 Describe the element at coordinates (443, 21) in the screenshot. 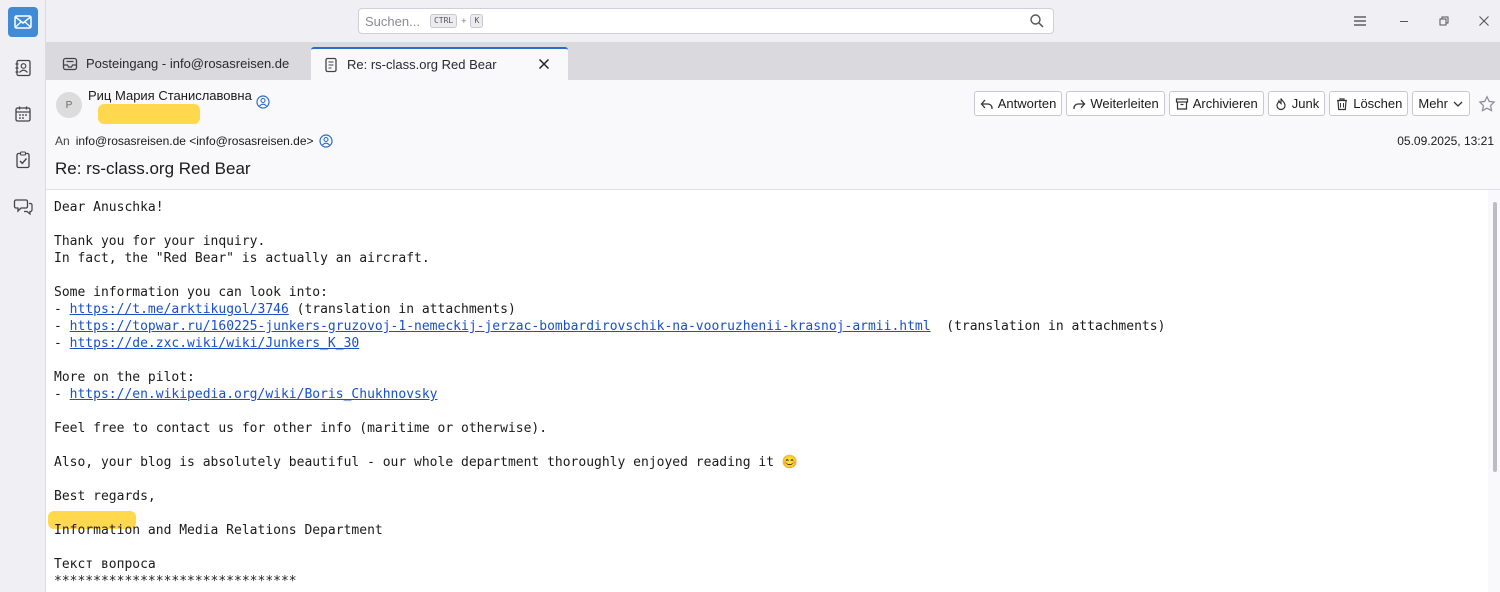

I see `shortcut-key-ctrl: CTRL` at that location.